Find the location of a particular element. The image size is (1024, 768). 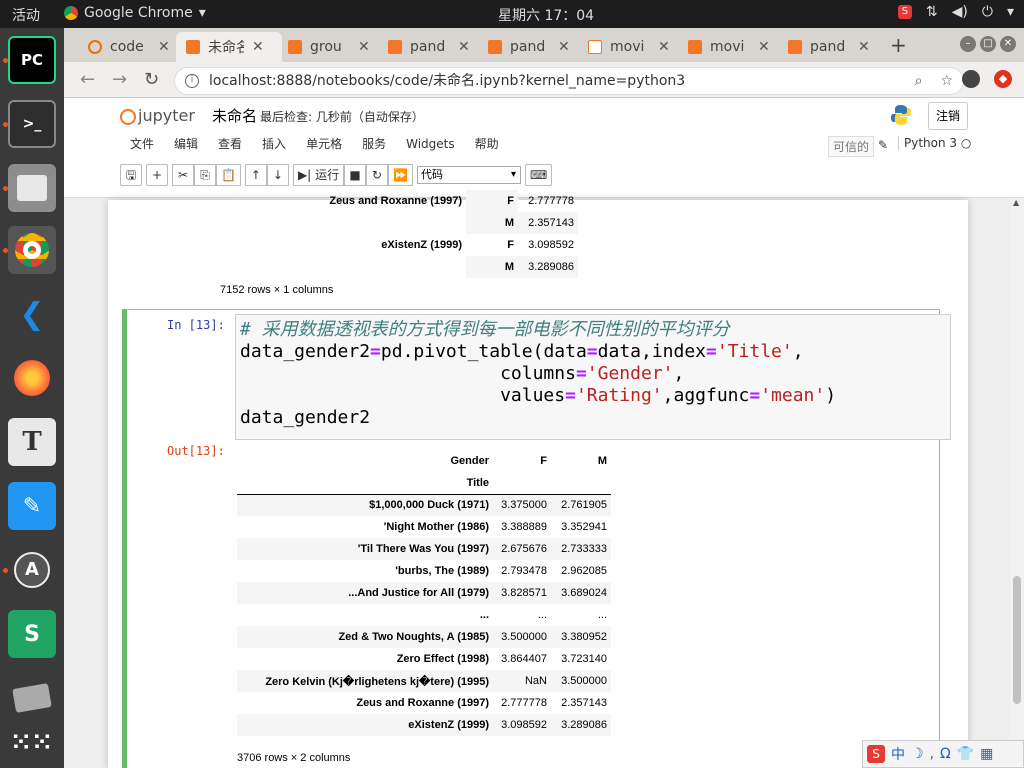

menu-insert: 插入 is located at coordinates (274, 144).